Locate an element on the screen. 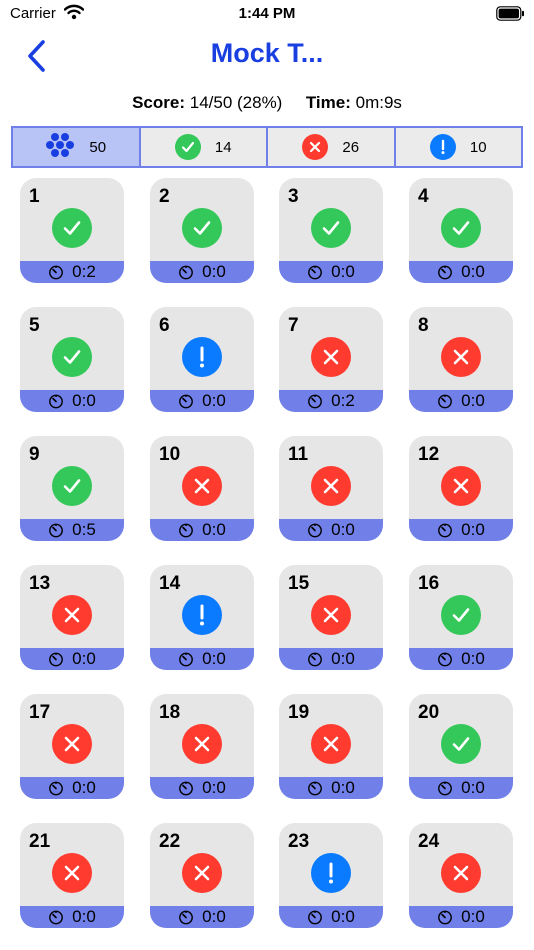 This screenshot has height=950, width=534. question-card: 17 0:0 is located at coordinates (72, 746).